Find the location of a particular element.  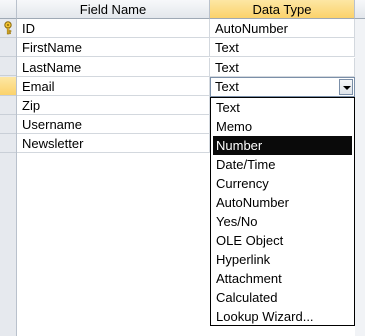

header-filler is located at coordinates (360, 9).